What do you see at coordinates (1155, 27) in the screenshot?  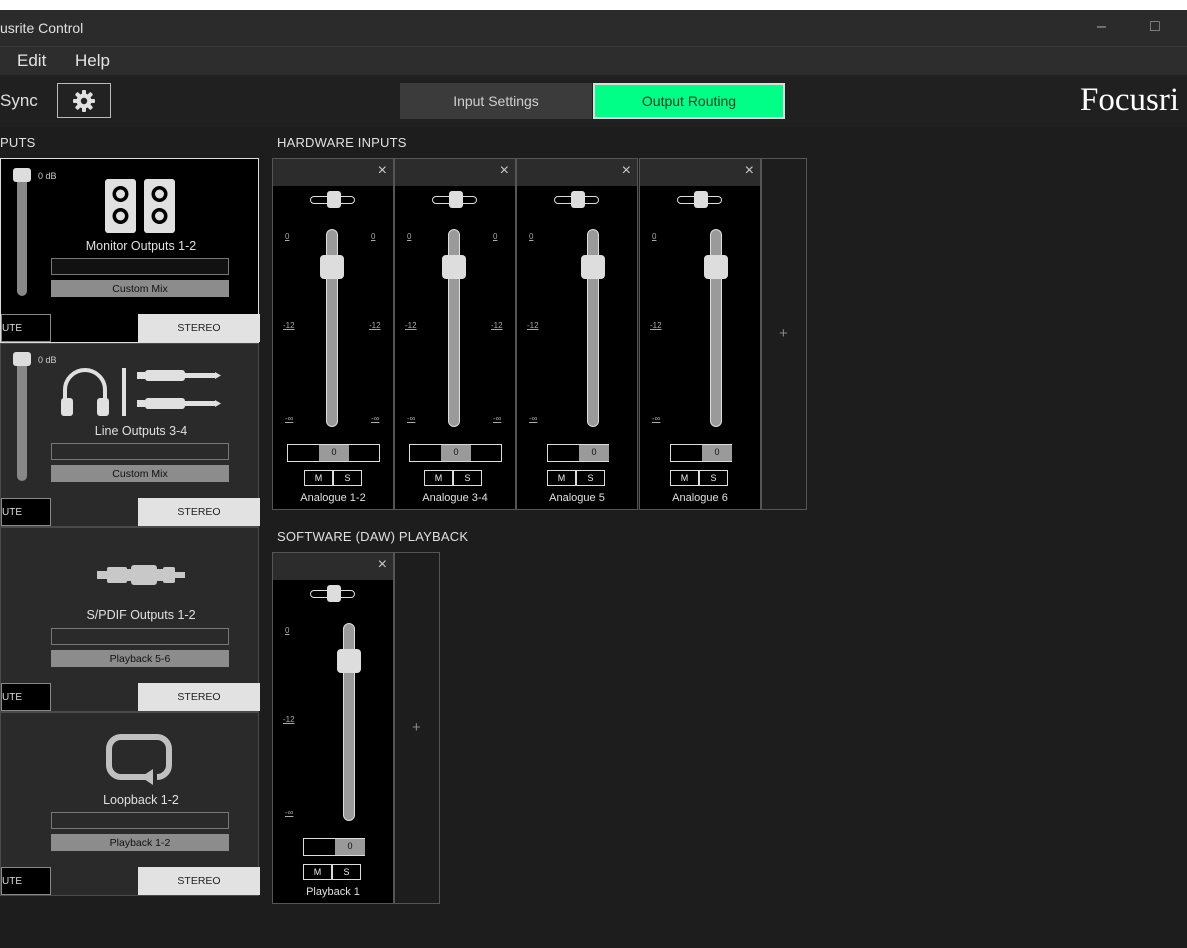 I see `maximize-button: □` at bounding box center [1155, 27].